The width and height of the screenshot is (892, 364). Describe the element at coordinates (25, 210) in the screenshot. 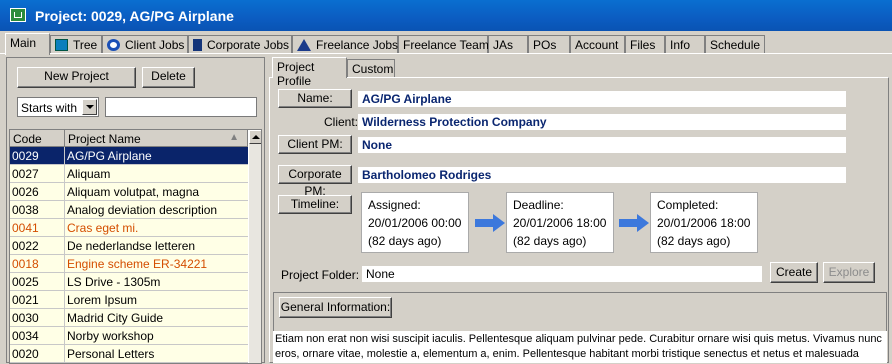

I see `row-code: 0038` at that location.